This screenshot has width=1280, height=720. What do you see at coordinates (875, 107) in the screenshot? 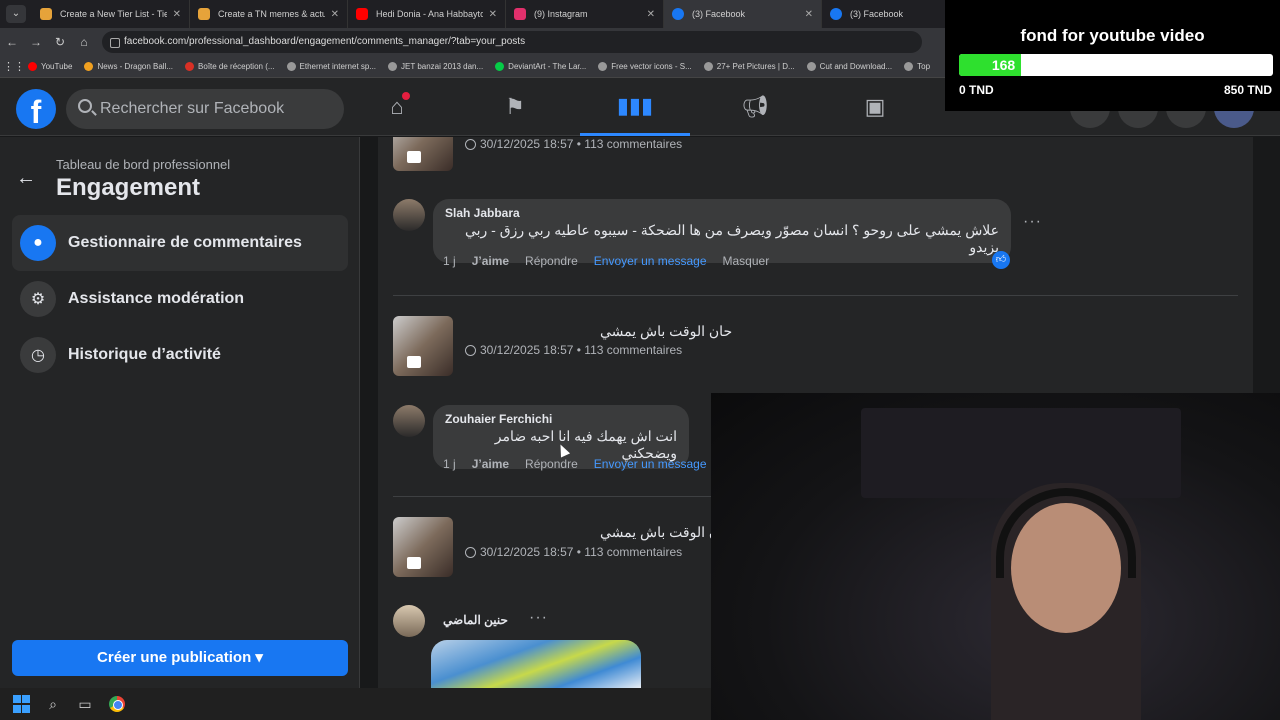
I see `reels-nav-icon: ▣` at bounding box center [875, 107].